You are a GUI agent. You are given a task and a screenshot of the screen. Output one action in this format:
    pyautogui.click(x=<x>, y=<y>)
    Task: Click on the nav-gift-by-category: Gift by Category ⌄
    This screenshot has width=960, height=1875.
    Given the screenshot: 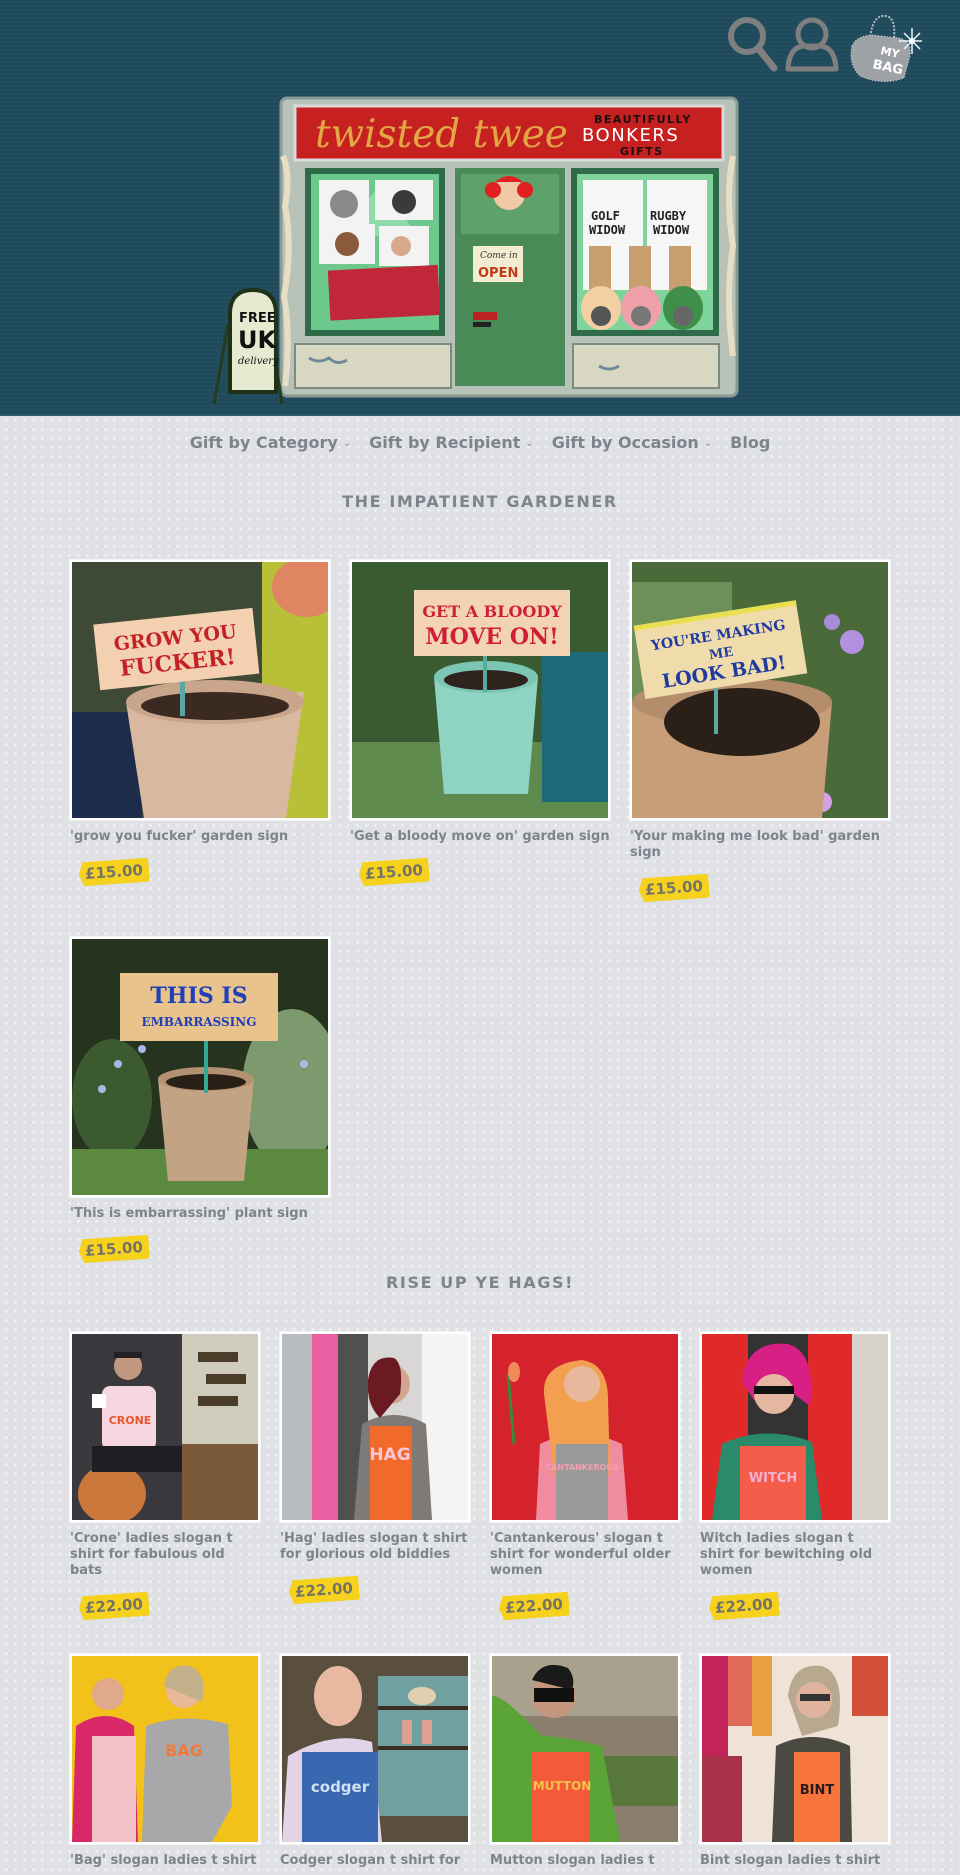 What is the action you would take?
    pyautogui.click(x=270, y=442)
    